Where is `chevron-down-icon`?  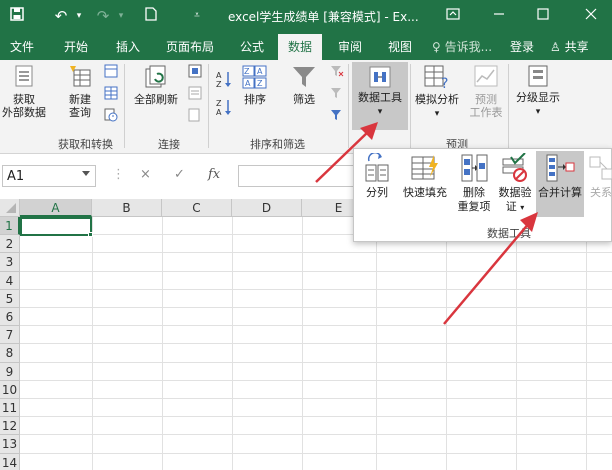 chevron-down-icon is located at coordinates (86, 173).